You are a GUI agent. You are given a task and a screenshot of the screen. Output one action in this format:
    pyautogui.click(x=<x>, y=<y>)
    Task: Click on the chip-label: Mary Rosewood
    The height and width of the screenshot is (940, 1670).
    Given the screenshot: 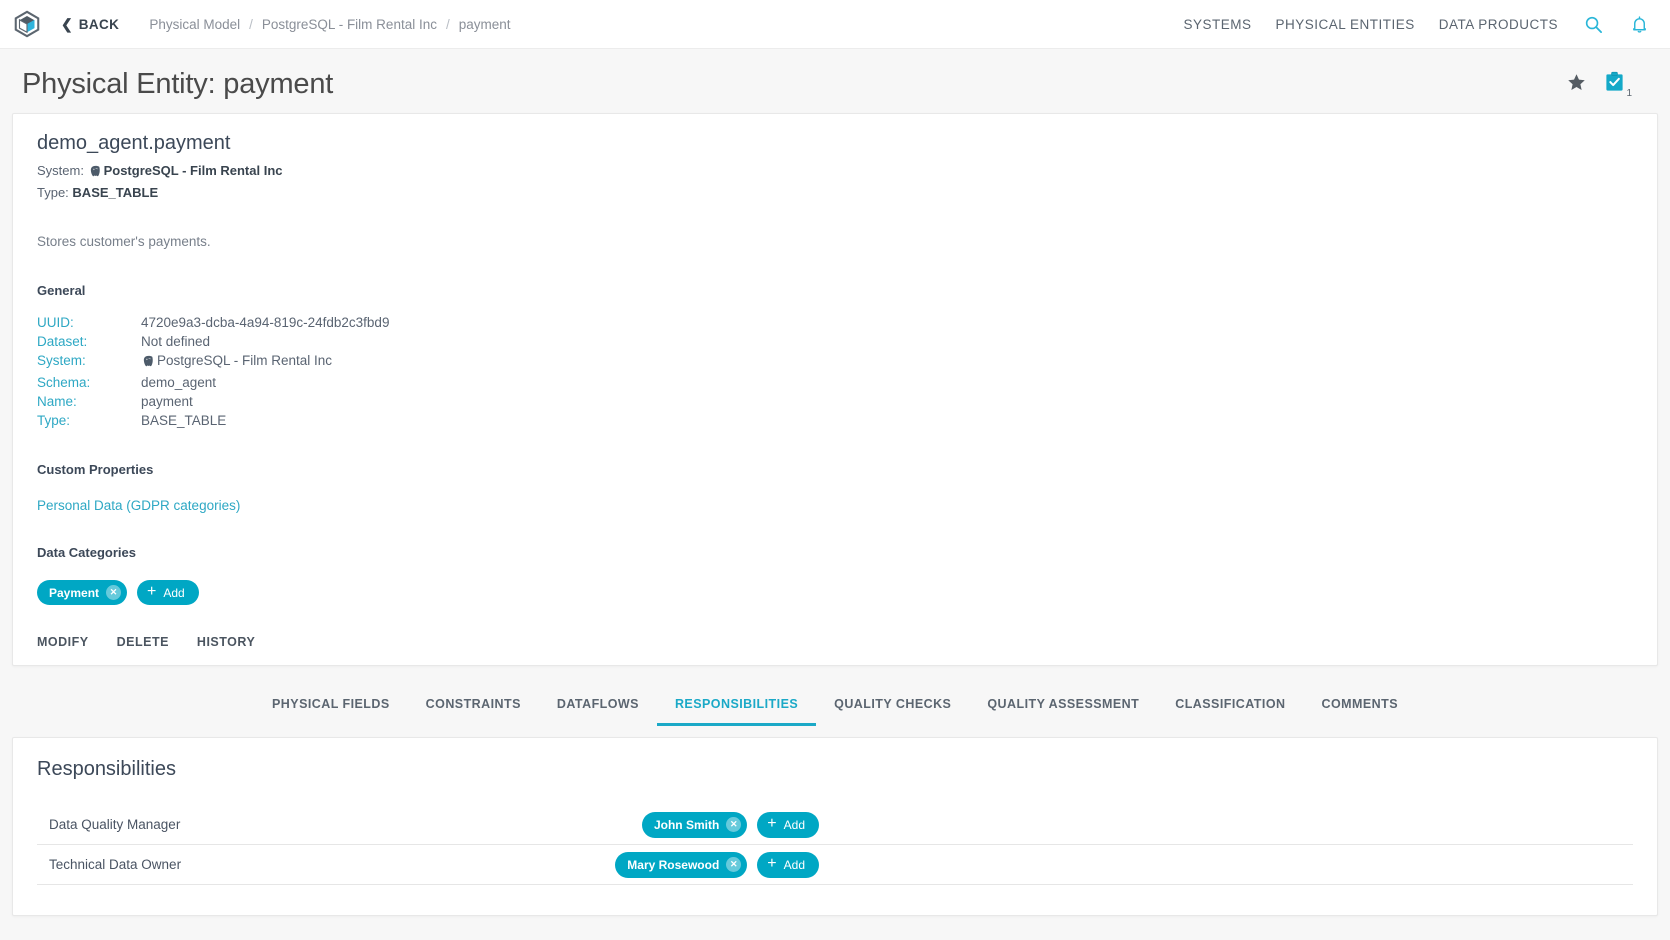 What is the action you would take?
    pyautogui.click(x=673, y=864)
    